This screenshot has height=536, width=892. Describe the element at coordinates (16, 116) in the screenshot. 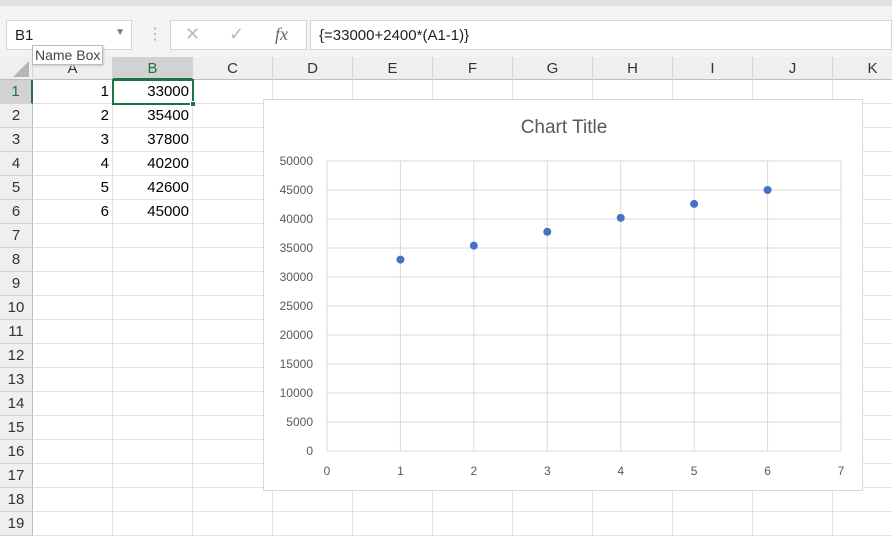

I see `row-header-2: 2` at that location.